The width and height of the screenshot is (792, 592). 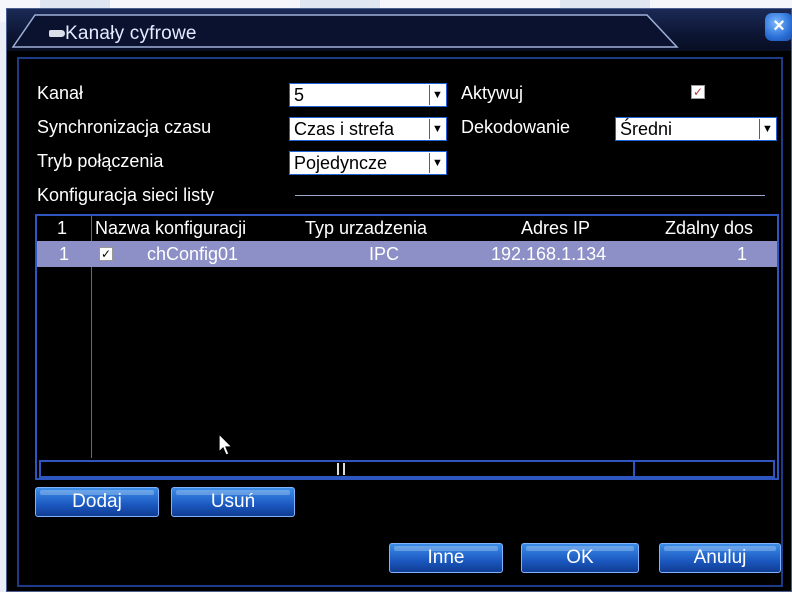 What do you see at coordinates (341, 469) in the screenshot?
I see `scrollbar-grip-icon` at bounding box center [341, 469].